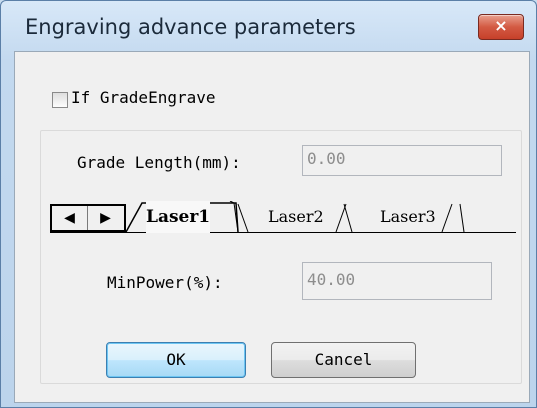 Image resolution: width=537 pixels, height=408 pixels. What do you see at coordinates (176, 360) in the screenshot?
I see `ok-button: OK` at bounding box center [176, 360].